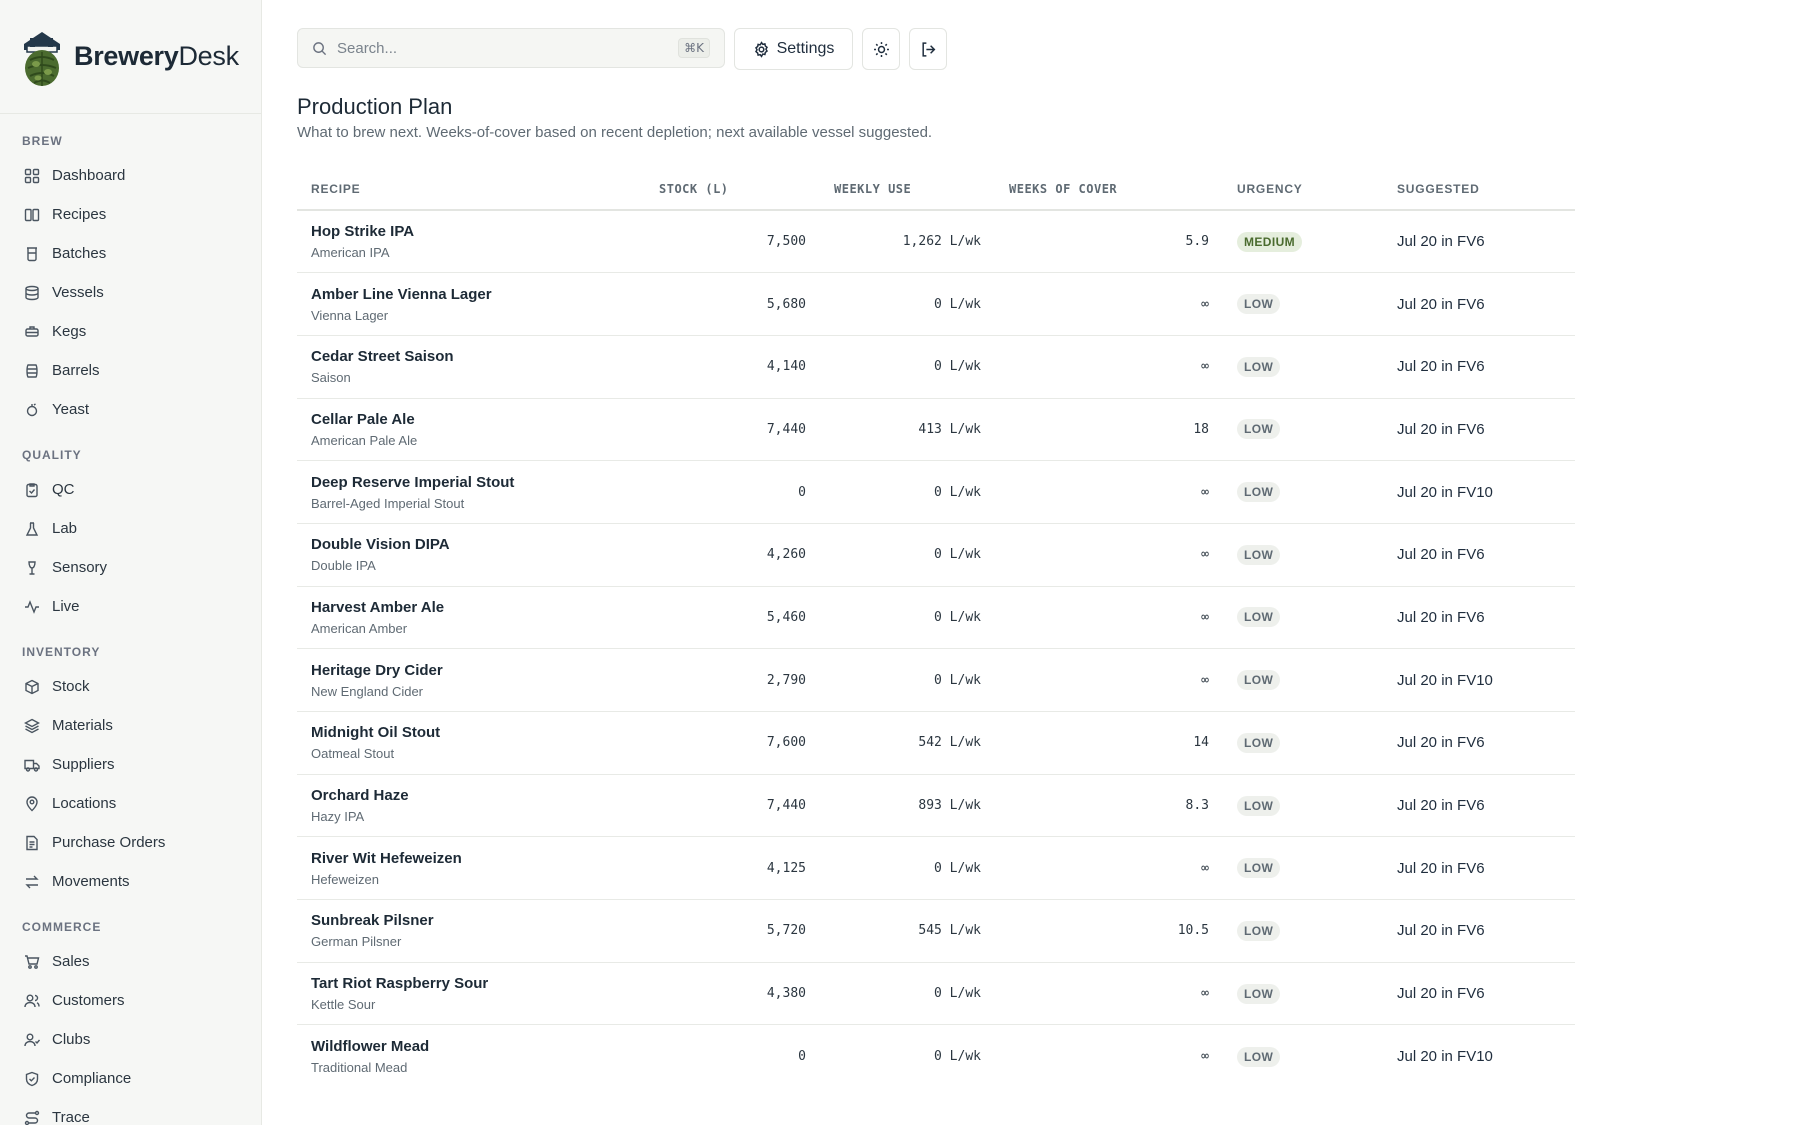  Describe the element at coordinates (130, 686) in the screenshot. I see `sidebar-item-stock: Stock` at that location.